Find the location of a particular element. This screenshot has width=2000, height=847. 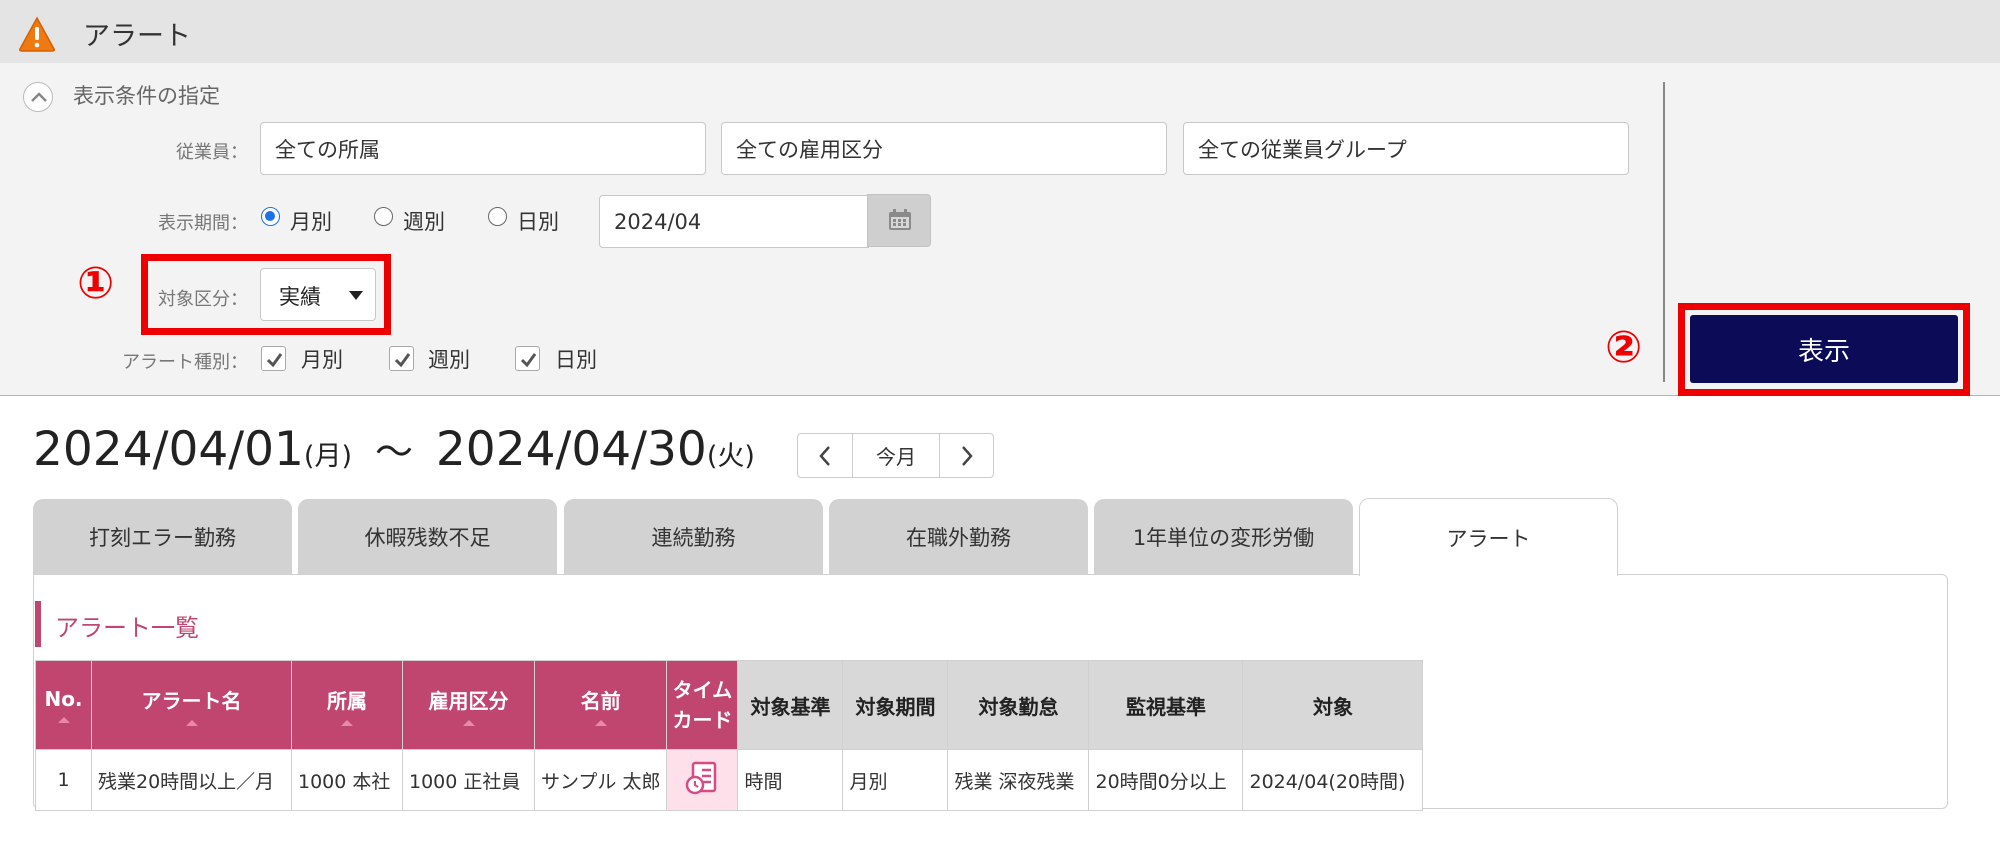

employee-label: 従業員： is located at coordinates (212, 152).